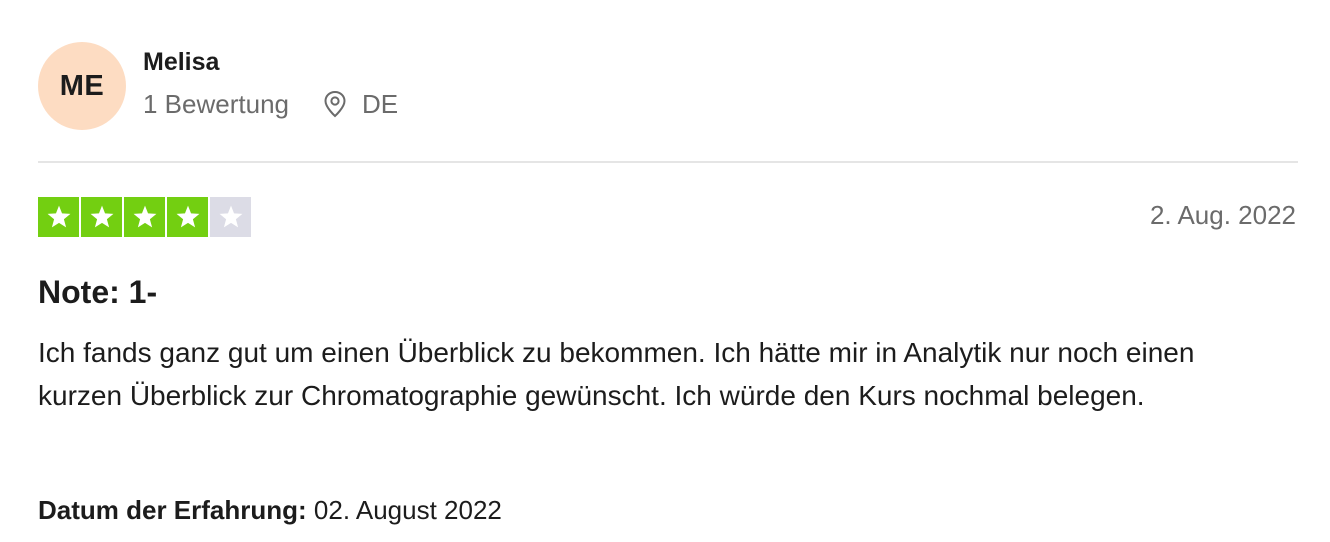  What do you see at coordinates (668, 217) in the screenshot?
I see `rating-row: 2. Aug. 2022` at bounding box center [668, 217].